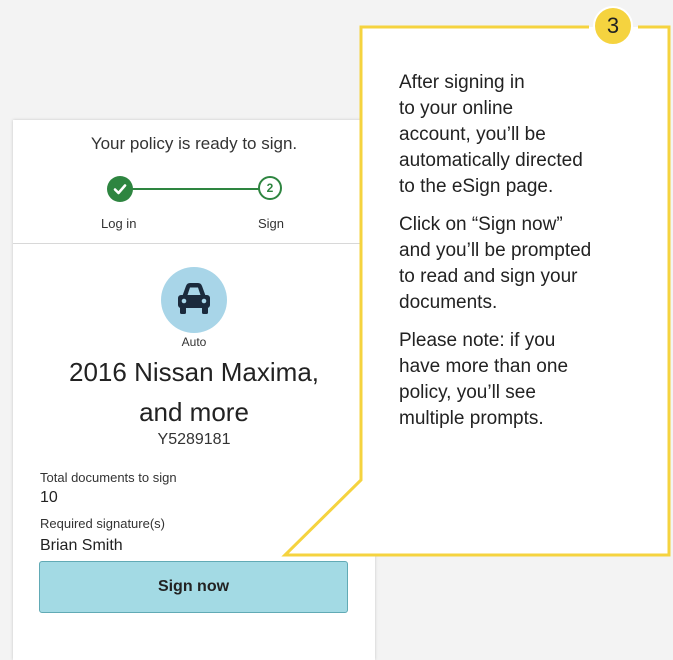 Image resolution: width=673 pixels, height=660 pixels. Describe the element at coordinates (471, 418) in the screenshot. I see `callout-line: multiple prompts.` at that location.